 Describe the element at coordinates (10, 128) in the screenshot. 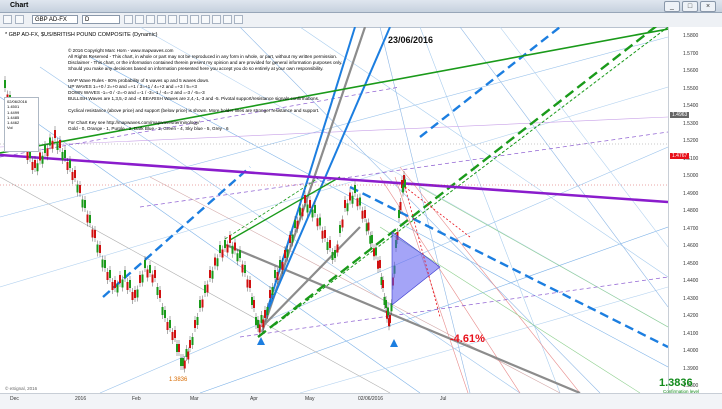

I see `data-window-row: Vol` at that location.